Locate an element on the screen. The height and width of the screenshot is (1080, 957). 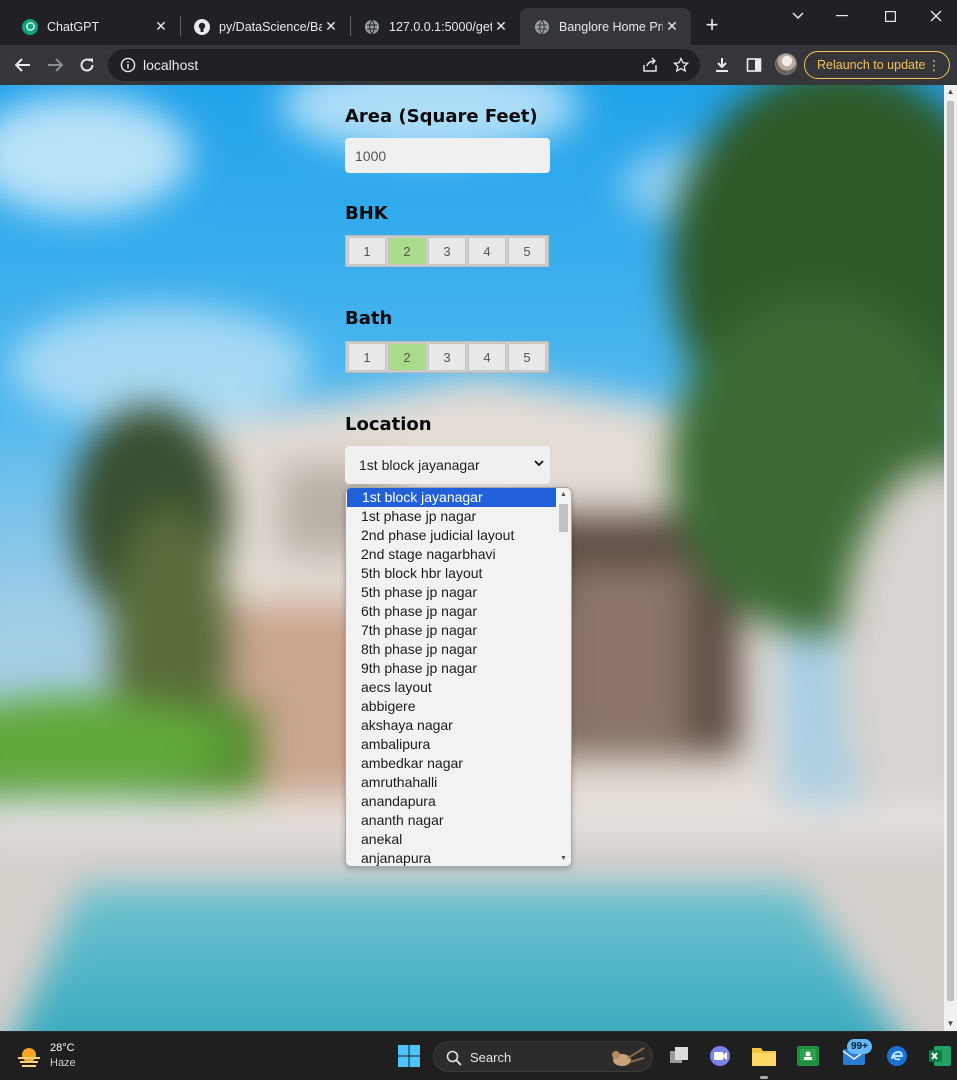
tab-github: py/DataScience/Ban ✕ is located at coordinates (265, 26).